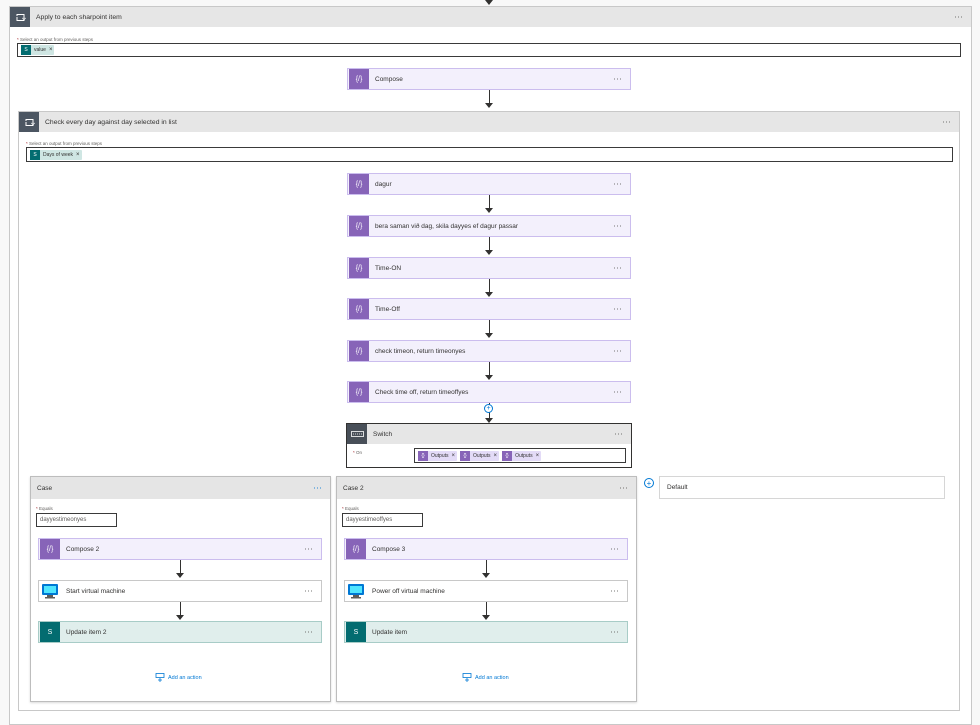 The width and height of the screenshot is (980, 725). I want to click on switch-on-input: {} Outputs × {} Outputs × {} Outputs ×, so click(520, 455).